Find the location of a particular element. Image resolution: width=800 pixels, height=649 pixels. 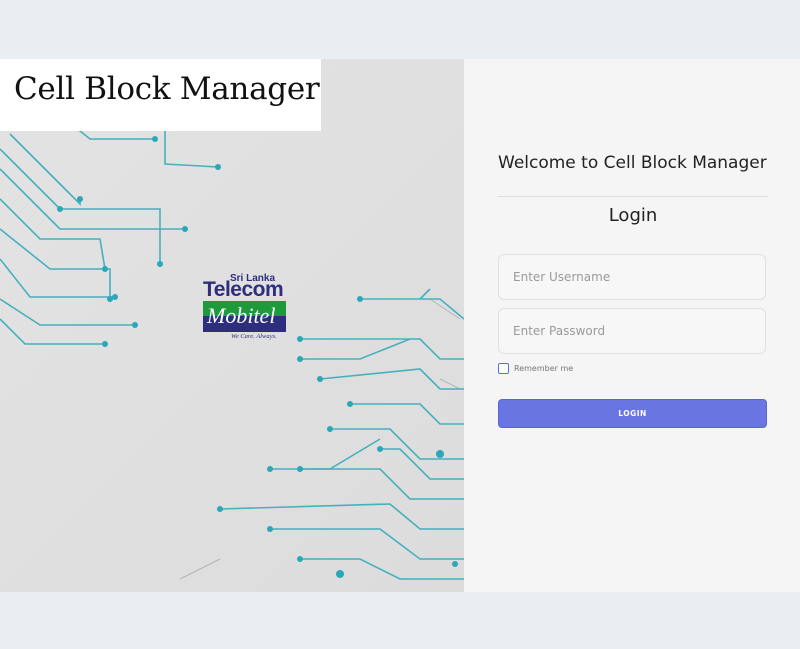

app-title: Cell Block Manager is located at coordinates (167, 89).